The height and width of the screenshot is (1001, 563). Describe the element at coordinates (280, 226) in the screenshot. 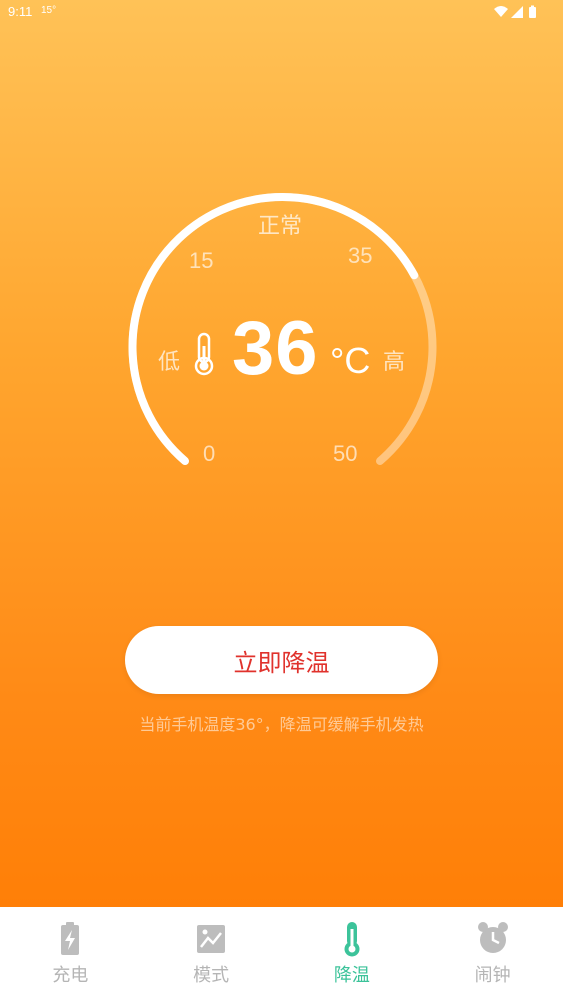

I see `gauge-status-label: 正常` at that location.